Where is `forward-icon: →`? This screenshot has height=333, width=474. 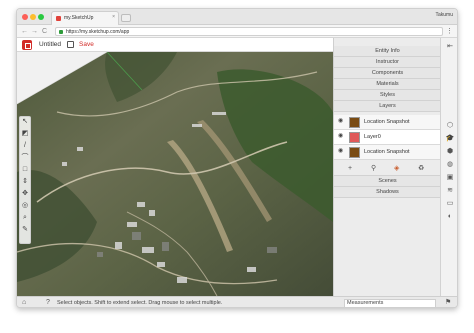
forward-icon: → is located at coordinates (34, 31).